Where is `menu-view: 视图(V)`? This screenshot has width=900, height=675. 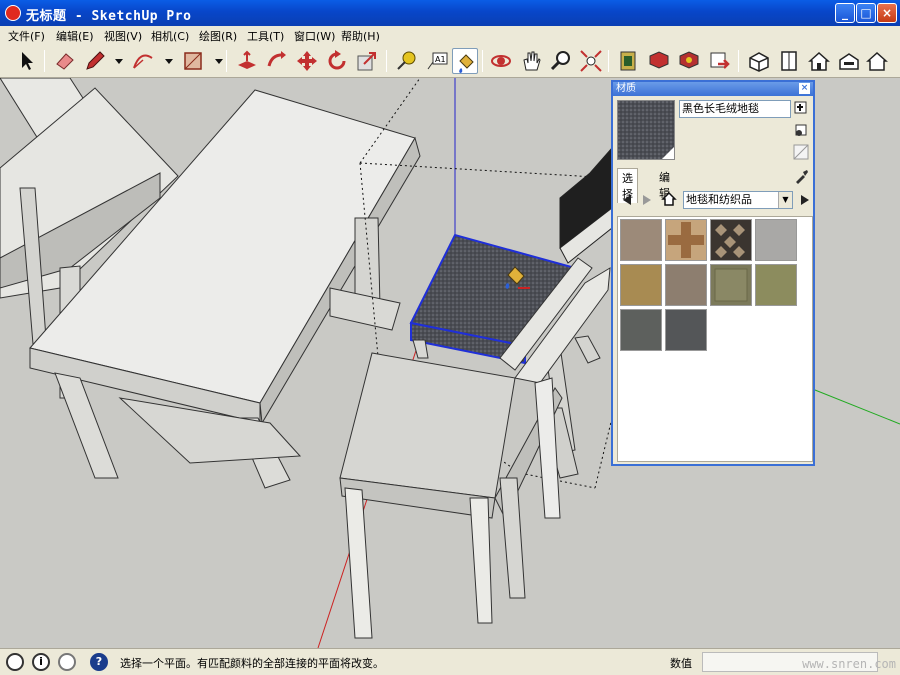
menu-view: 视图(V) is located at coordinates (123, 36).